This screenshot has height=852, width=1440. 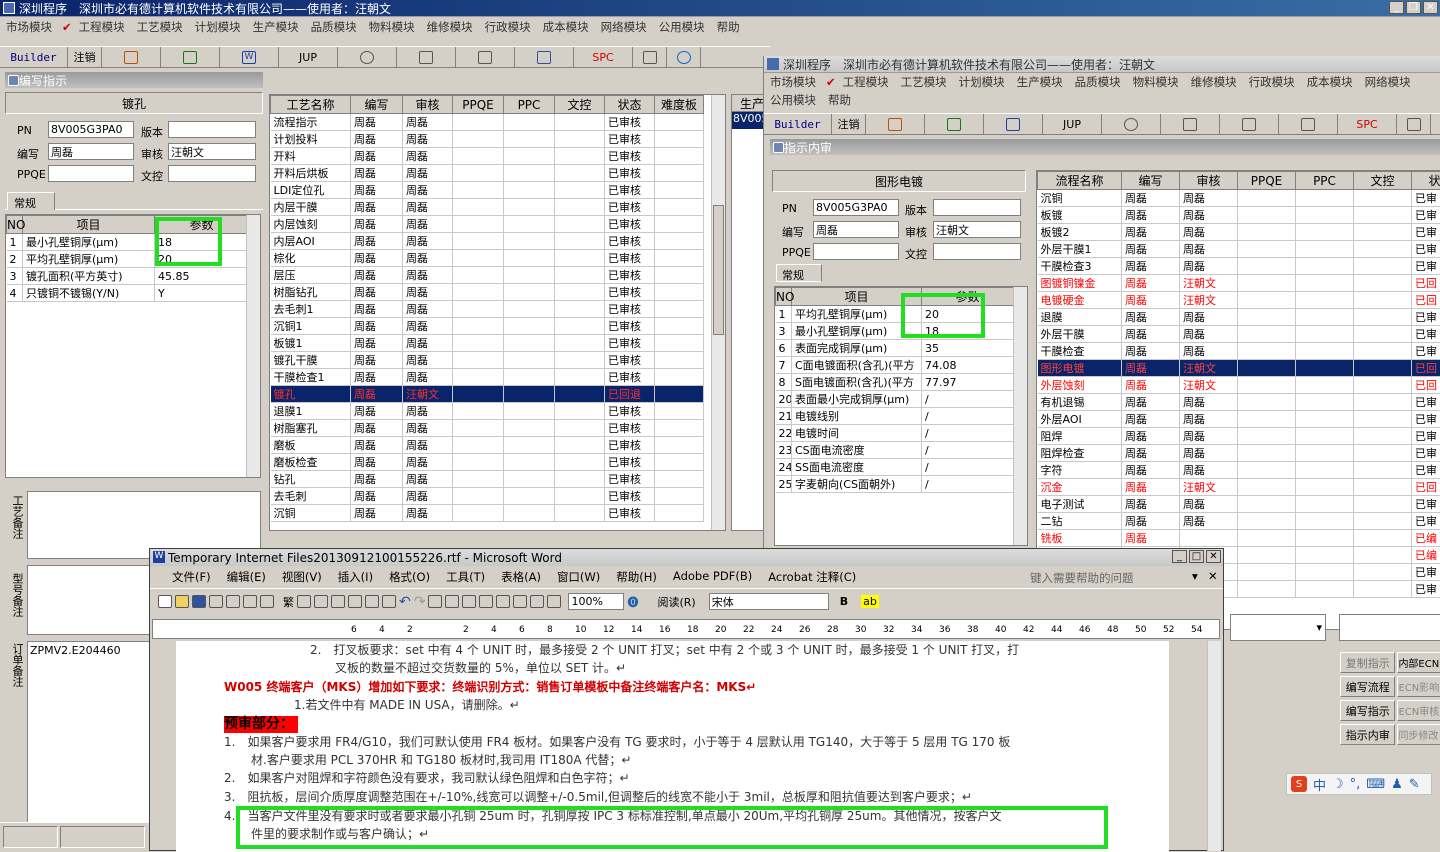 I want to click on table-row: 层压周磊周磊已审核, so click(x=487, y=275).